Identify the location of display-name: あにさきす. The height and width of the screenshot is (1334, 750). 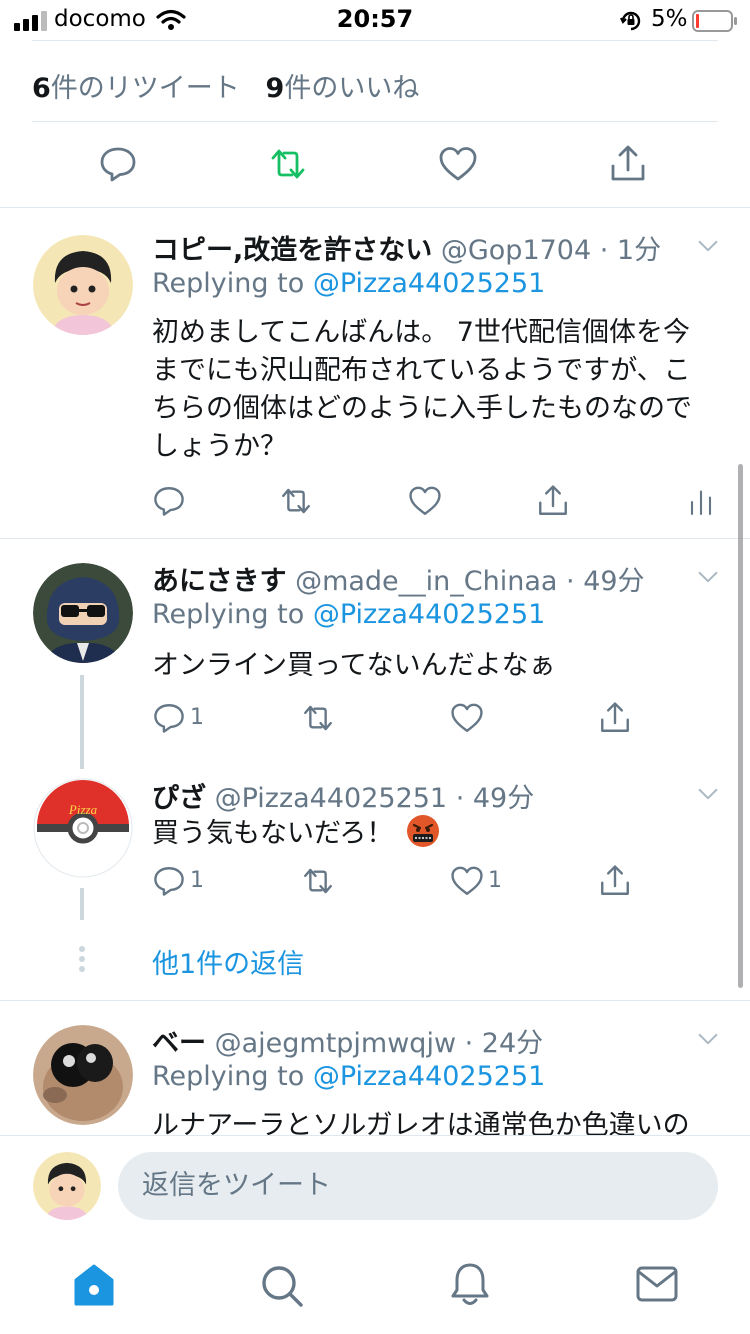
(219, 581).